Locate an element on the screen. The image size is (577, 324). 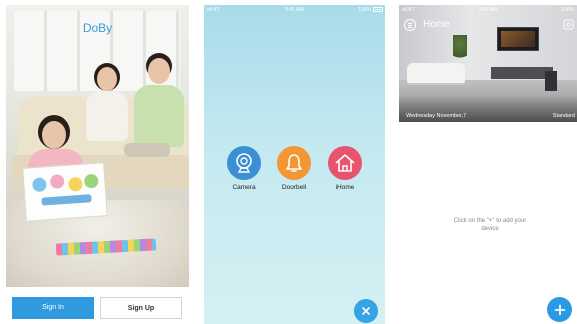
mode-label: Standard is located at coordinates (564, 116).